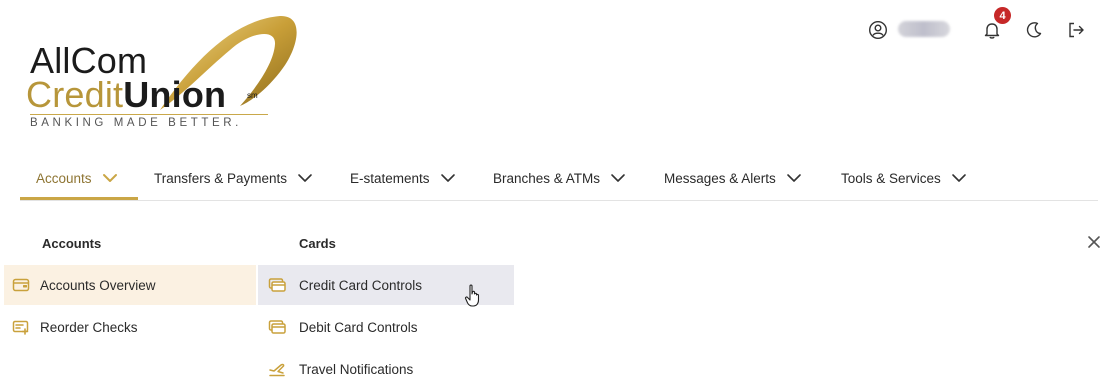 The height and width of the screenshot is (390, 1102). I want to click on user-profile-button, so click(878, 30).